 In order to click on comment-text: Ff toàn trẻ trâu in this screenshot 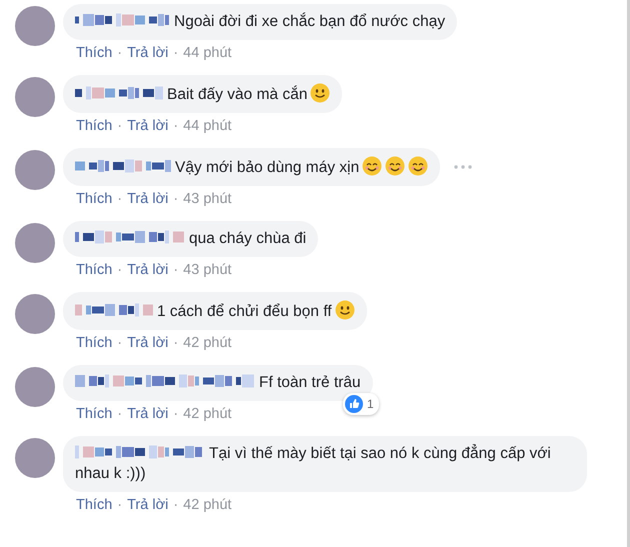, I will do `click(310, 382)`.